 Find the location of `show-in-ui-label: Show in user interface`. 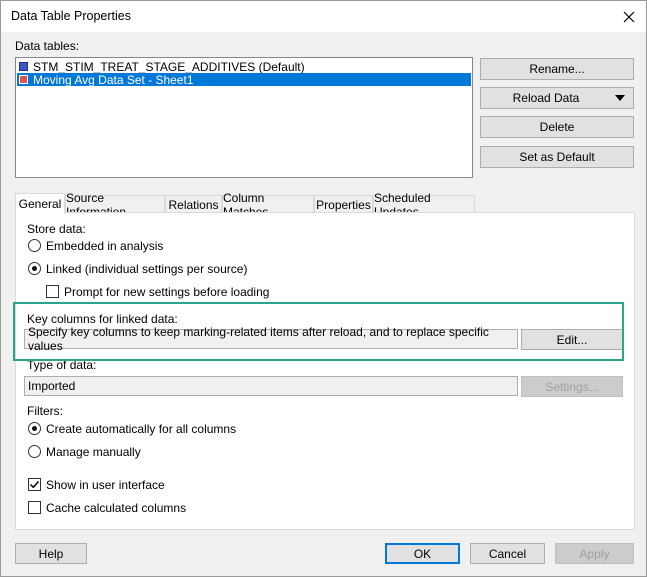

show-in-ui-label: Show in user interface is located at coordinates (105, 485).